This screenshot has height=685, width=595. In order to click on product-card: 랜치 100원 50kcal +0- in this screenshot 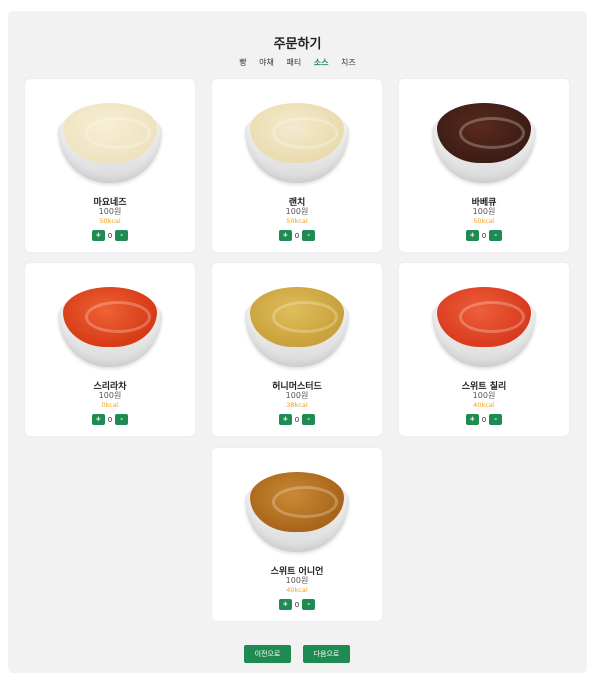, I will do `click(297, 165)`.